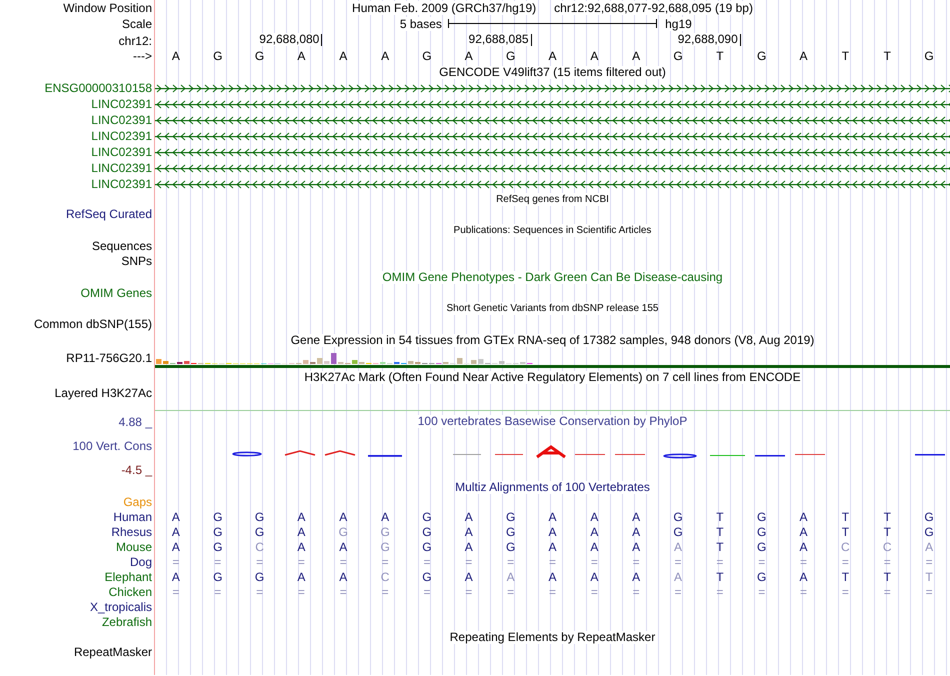 The height and width of the screenshot is (676, 950). What do you see at coordinates (113, 652) in the screenshot?
I see `track-label: RepeatMasker` at bounding box center [113, 652].